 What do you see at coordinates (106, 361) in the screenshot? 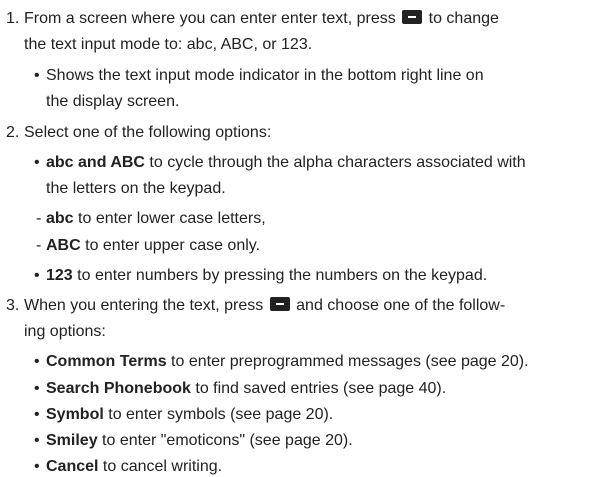
I see `bullet-term: Common Terms` at bounding box center [106, 361].